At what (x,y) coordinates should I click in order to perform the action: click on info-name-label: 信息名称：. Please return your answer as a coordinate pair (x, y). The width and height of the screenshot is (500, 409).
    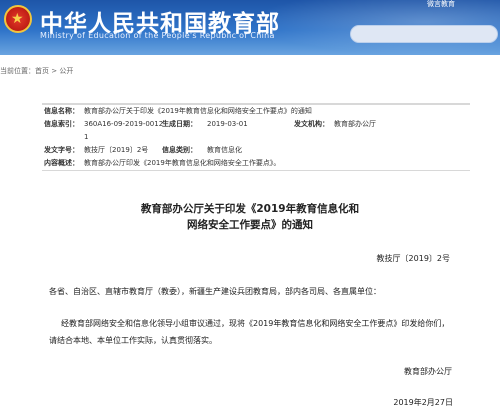
    Looking at the image, I should click on (61, 111).